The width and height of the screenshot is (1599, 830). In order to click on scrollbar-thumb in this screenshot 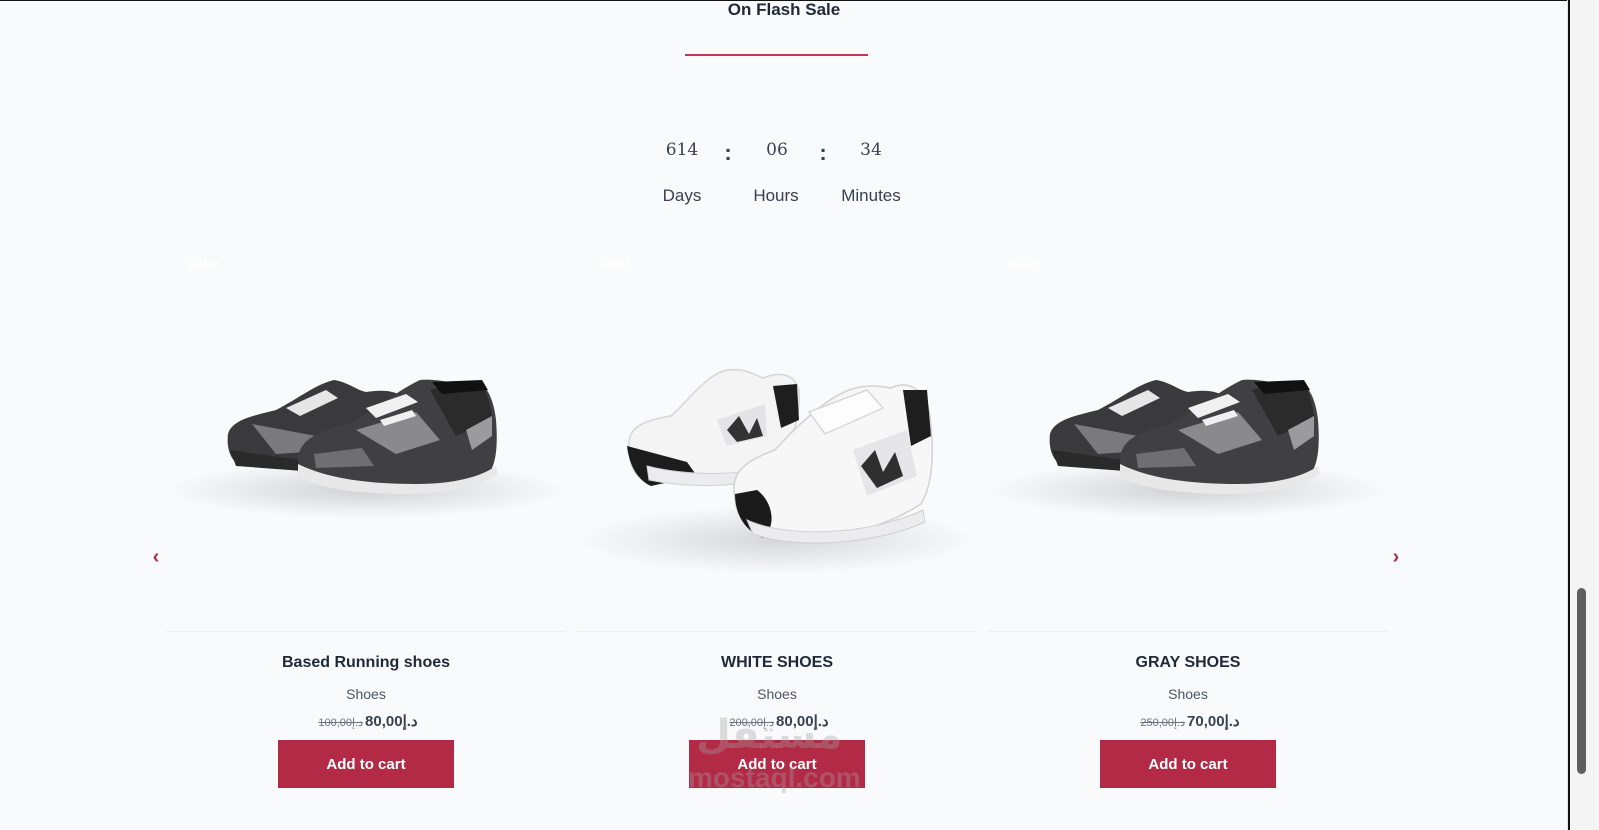, I will do `click(1581, 681)`.